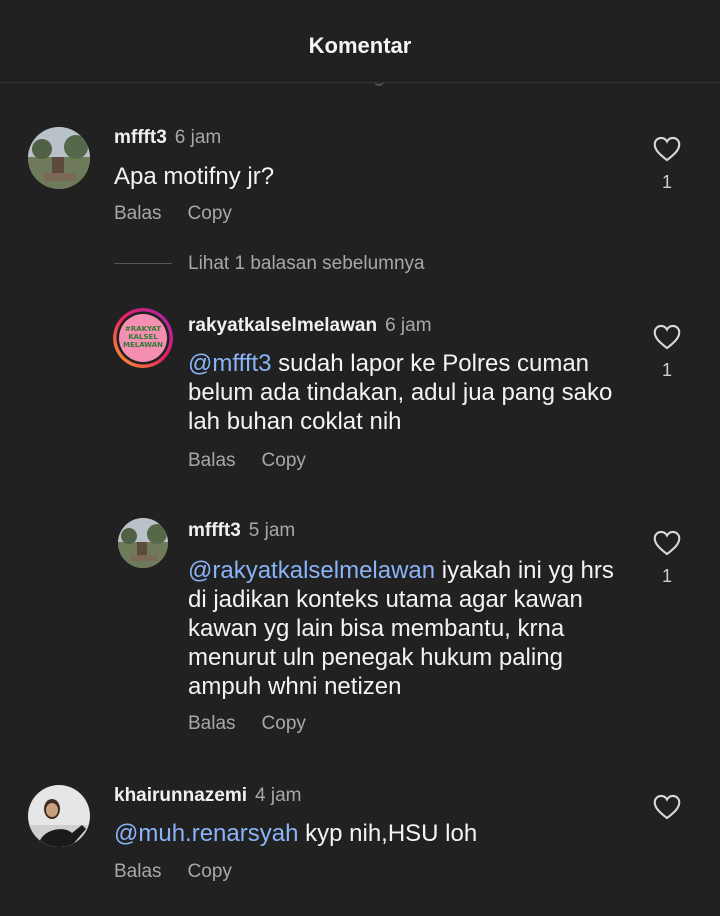 The width and height of the screenshot is (720, 916). I want to click on scroll-indicator, so click(379, 82).